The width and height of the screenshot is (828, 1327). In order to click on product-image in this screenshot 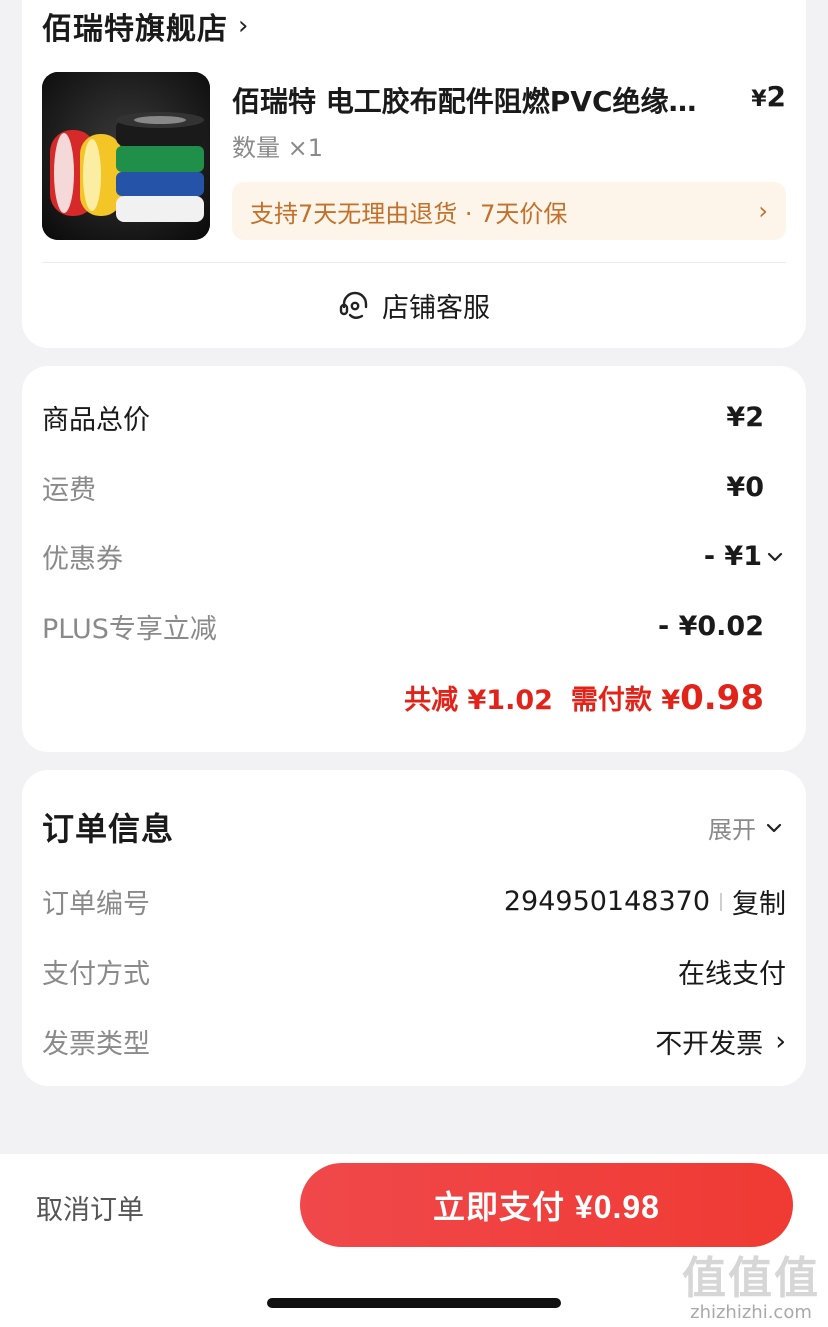, I will do `click(126, 156)`.